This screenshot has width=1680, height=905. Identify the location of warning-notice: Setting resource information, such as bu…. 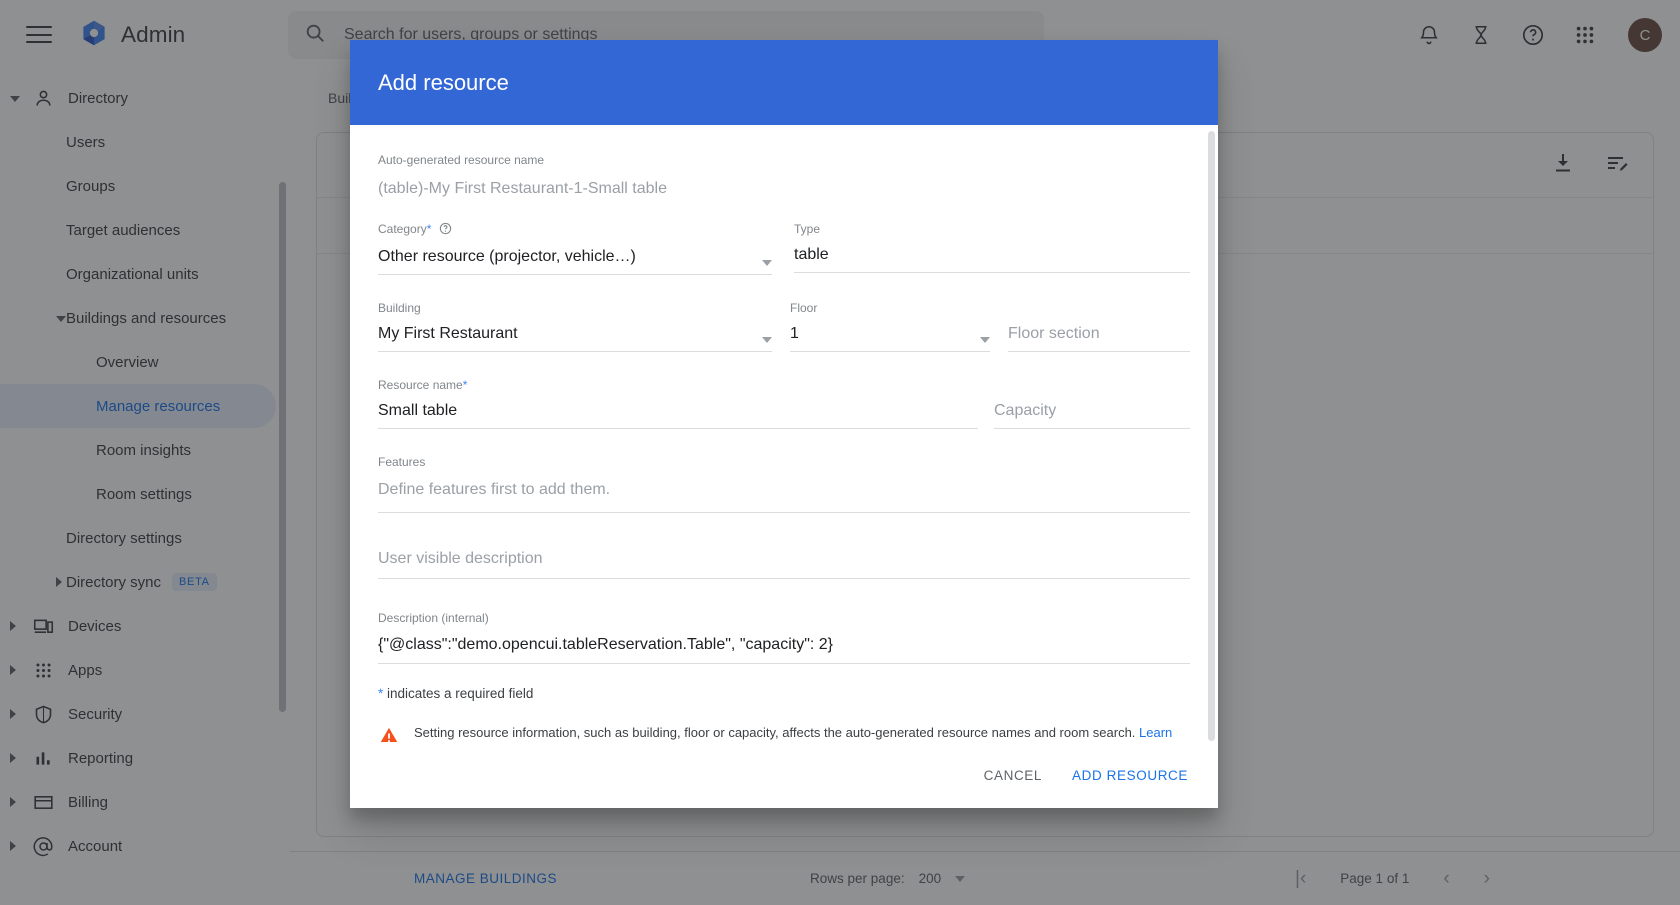
(784, 732).